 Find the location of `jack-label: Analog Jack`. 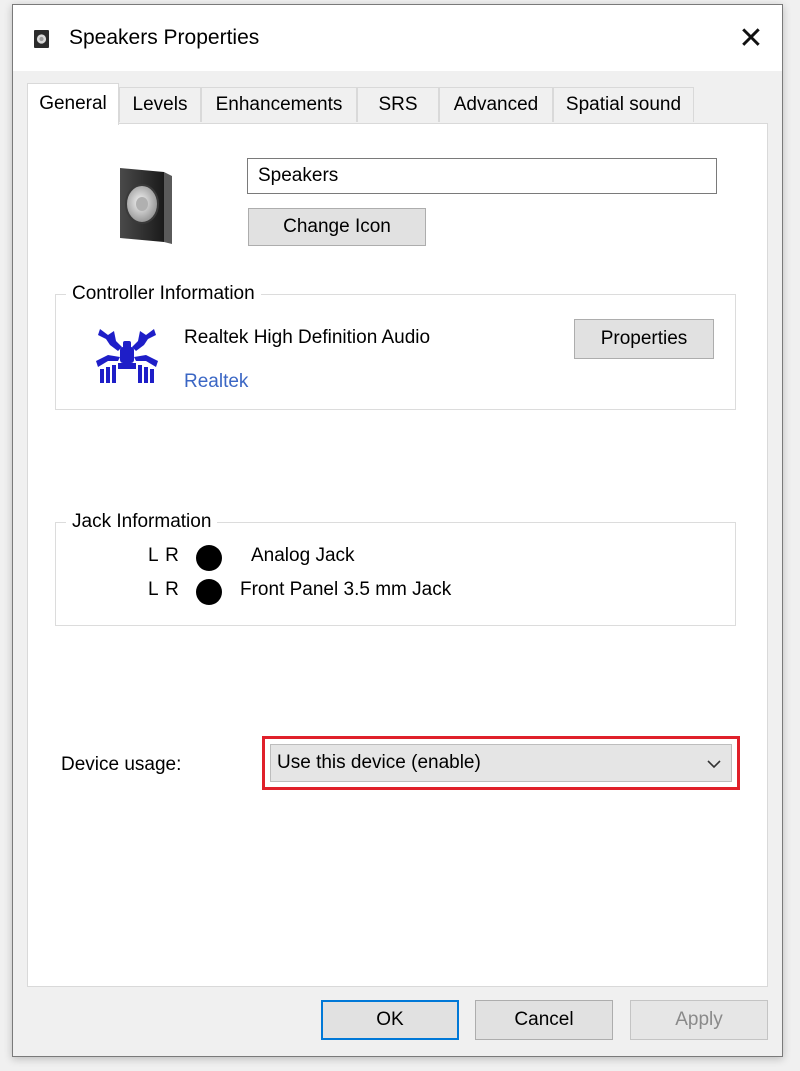

jack-label: Analog Jack is located at coordinates (303, 555).